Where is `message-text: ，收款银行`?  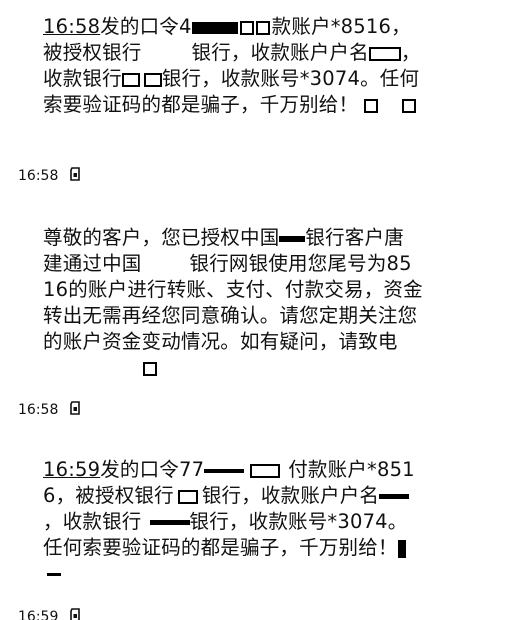
message-text: ，收款银行 is located at coordinates (92, 521).